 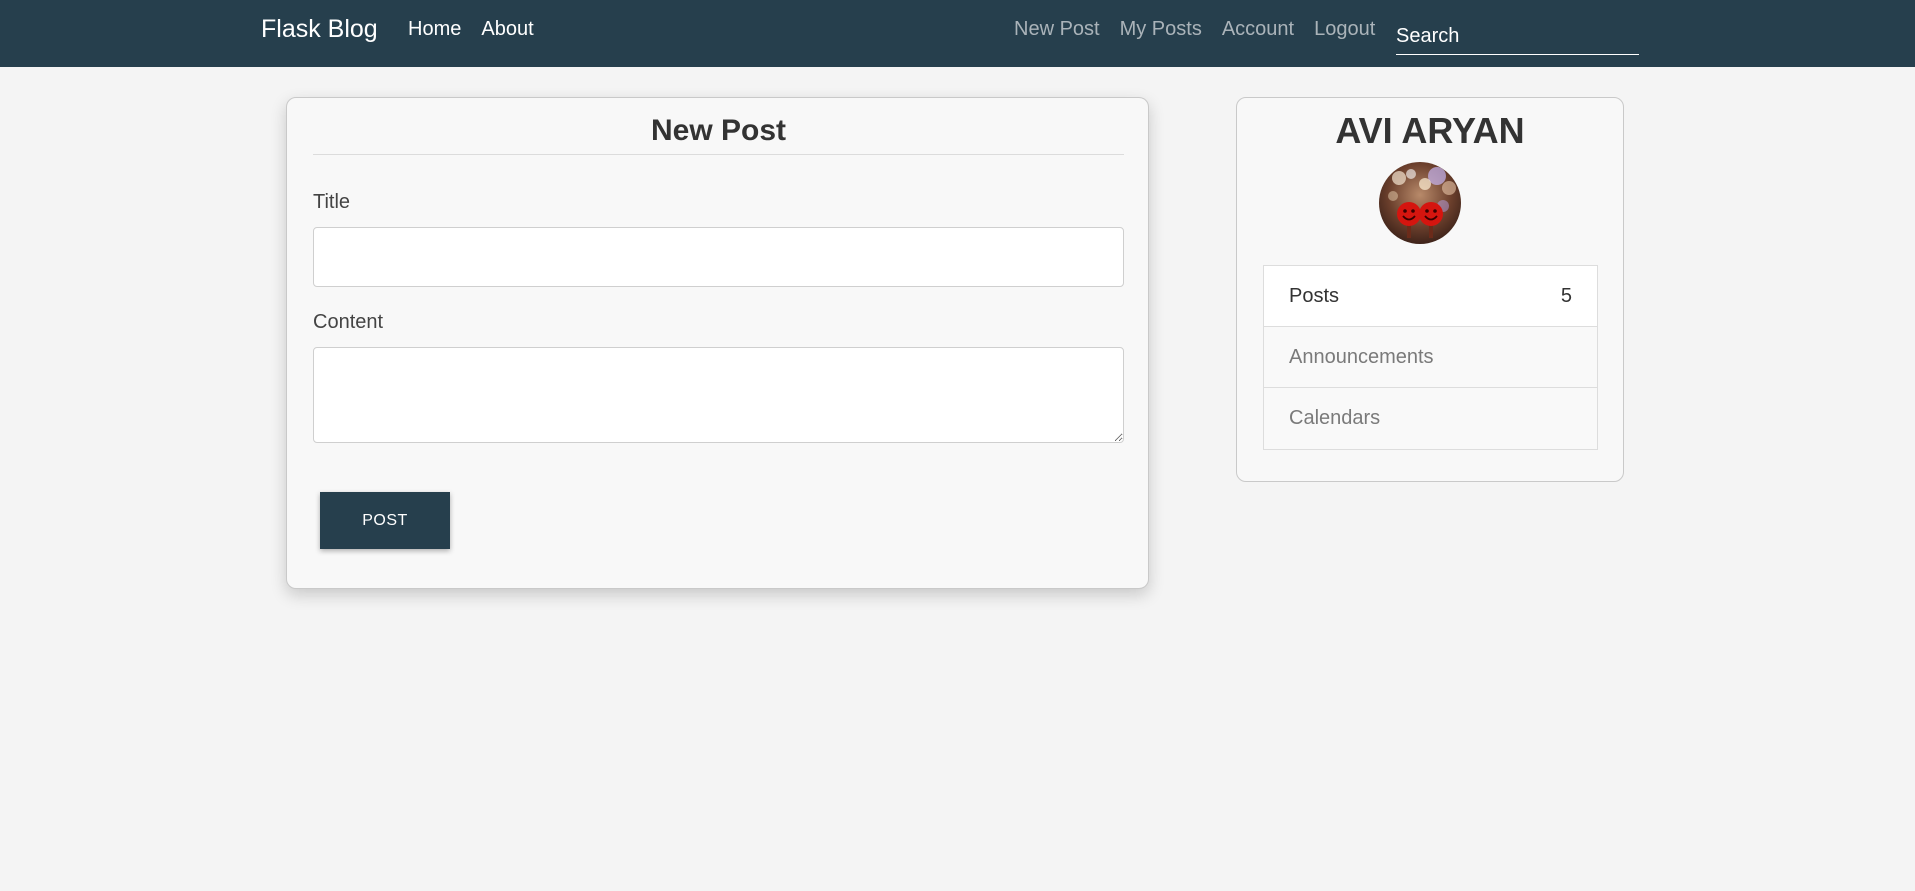 What do you see at coordinates (1344, 29) in the screenshot?
I see `nav-logout-link: Logout` at bounding box center [1344, 29].